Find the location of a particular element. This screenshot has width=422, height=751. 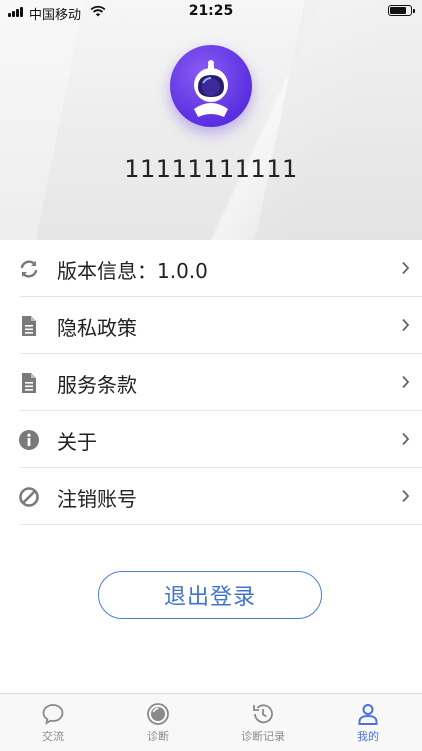

tab-diagnose: 诊断 is located at coordinates (158, 722).